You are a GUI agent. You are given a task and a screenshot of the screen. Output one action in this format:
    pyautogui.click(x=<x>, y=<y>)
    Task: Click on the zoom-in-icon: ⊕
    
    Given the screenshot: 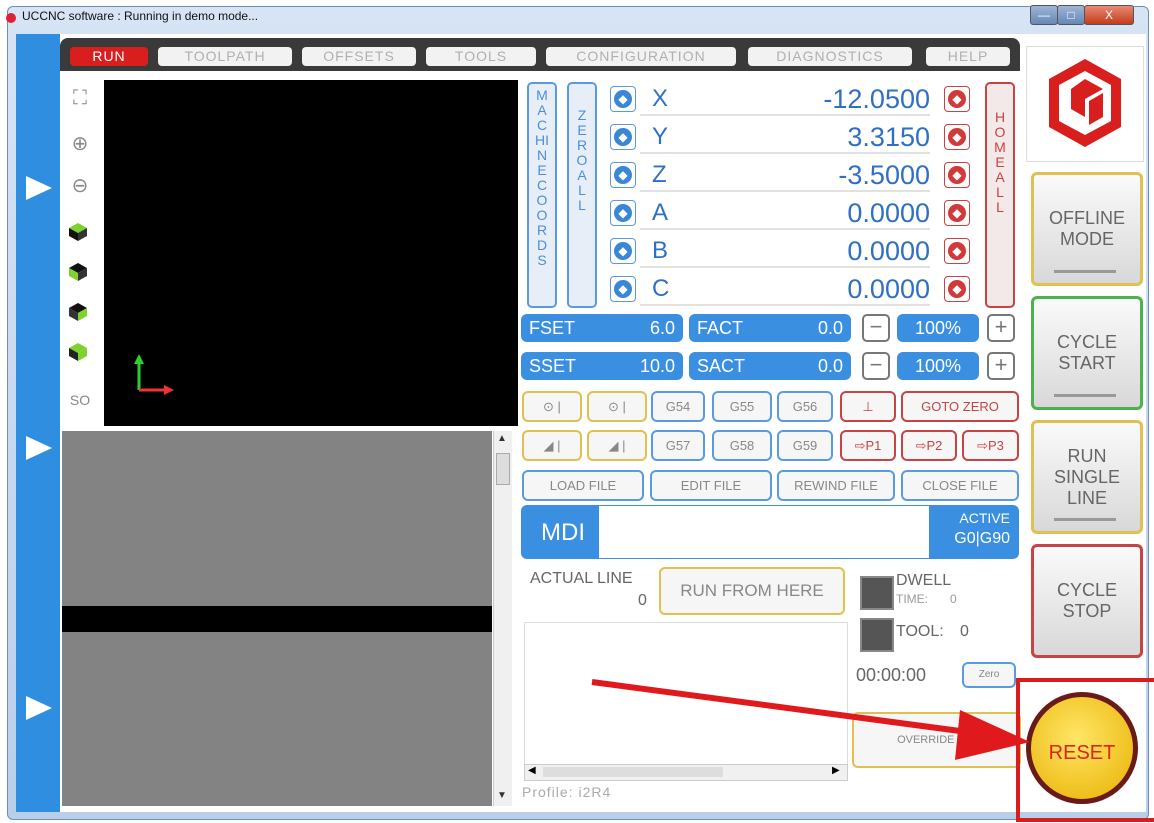 What is the action you would take?
    pyautogui.click(x=80, y=144)
    